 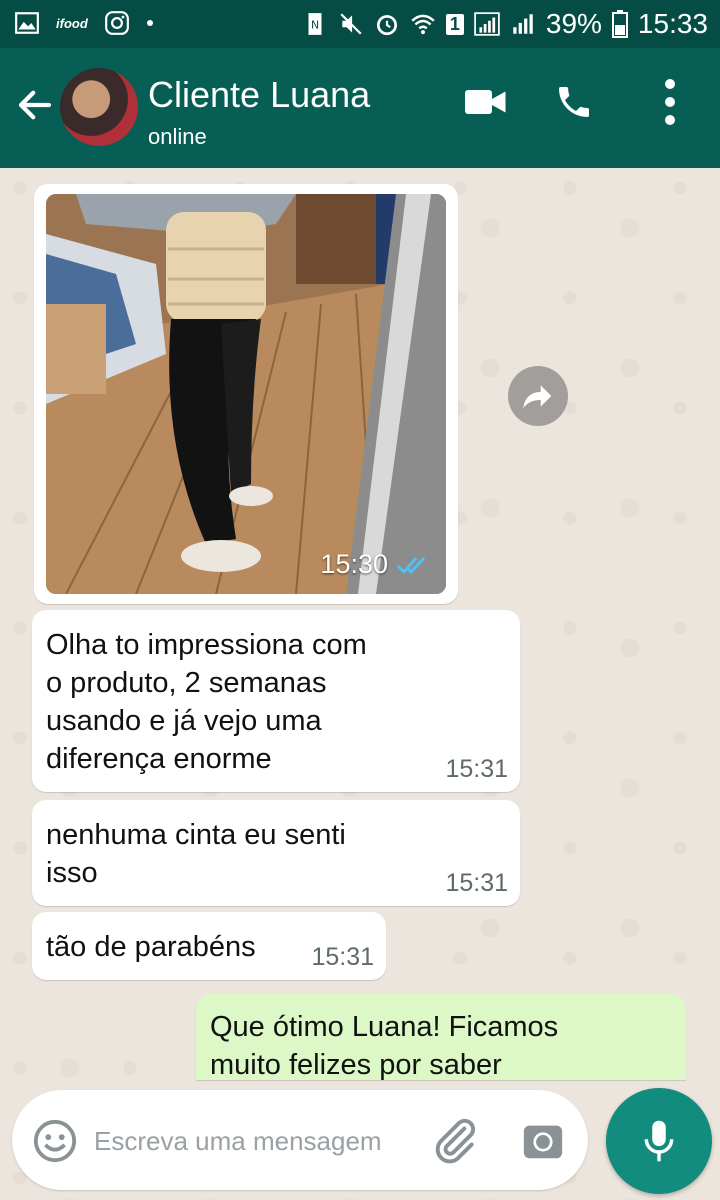 I want to click on wifi-icon, so click(x=423, y=24).